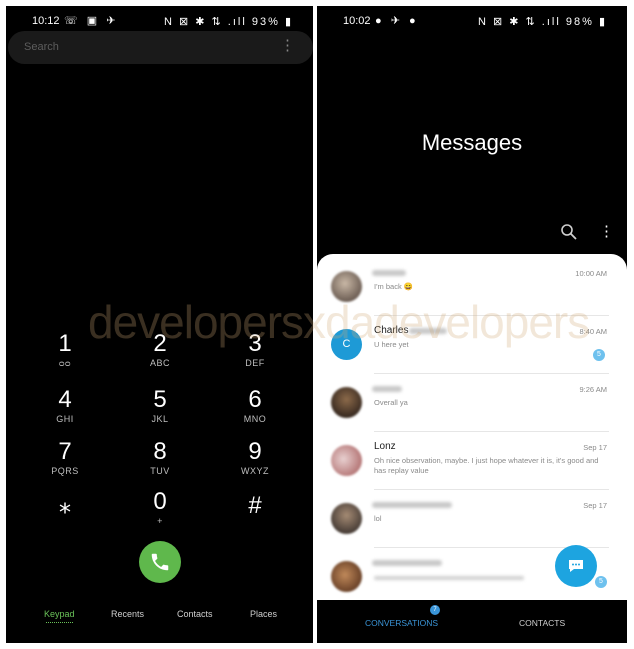 The height and width of the screenshot is (649, 634). I want to click on key-1: 1 ᴑᴑ, so click(65, 354).